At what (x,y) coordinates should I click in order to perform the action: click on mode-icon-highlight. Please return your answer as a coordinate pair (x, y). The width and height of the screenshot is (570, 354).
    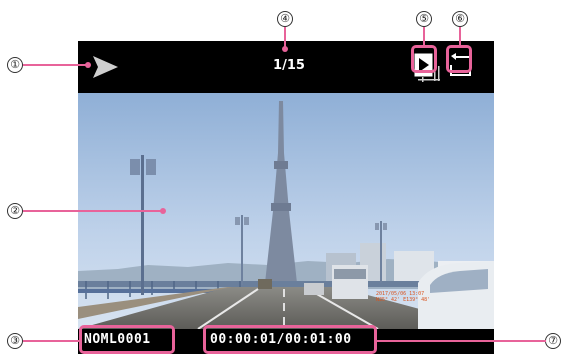
    Looking at the image, I should click on (424, 59).